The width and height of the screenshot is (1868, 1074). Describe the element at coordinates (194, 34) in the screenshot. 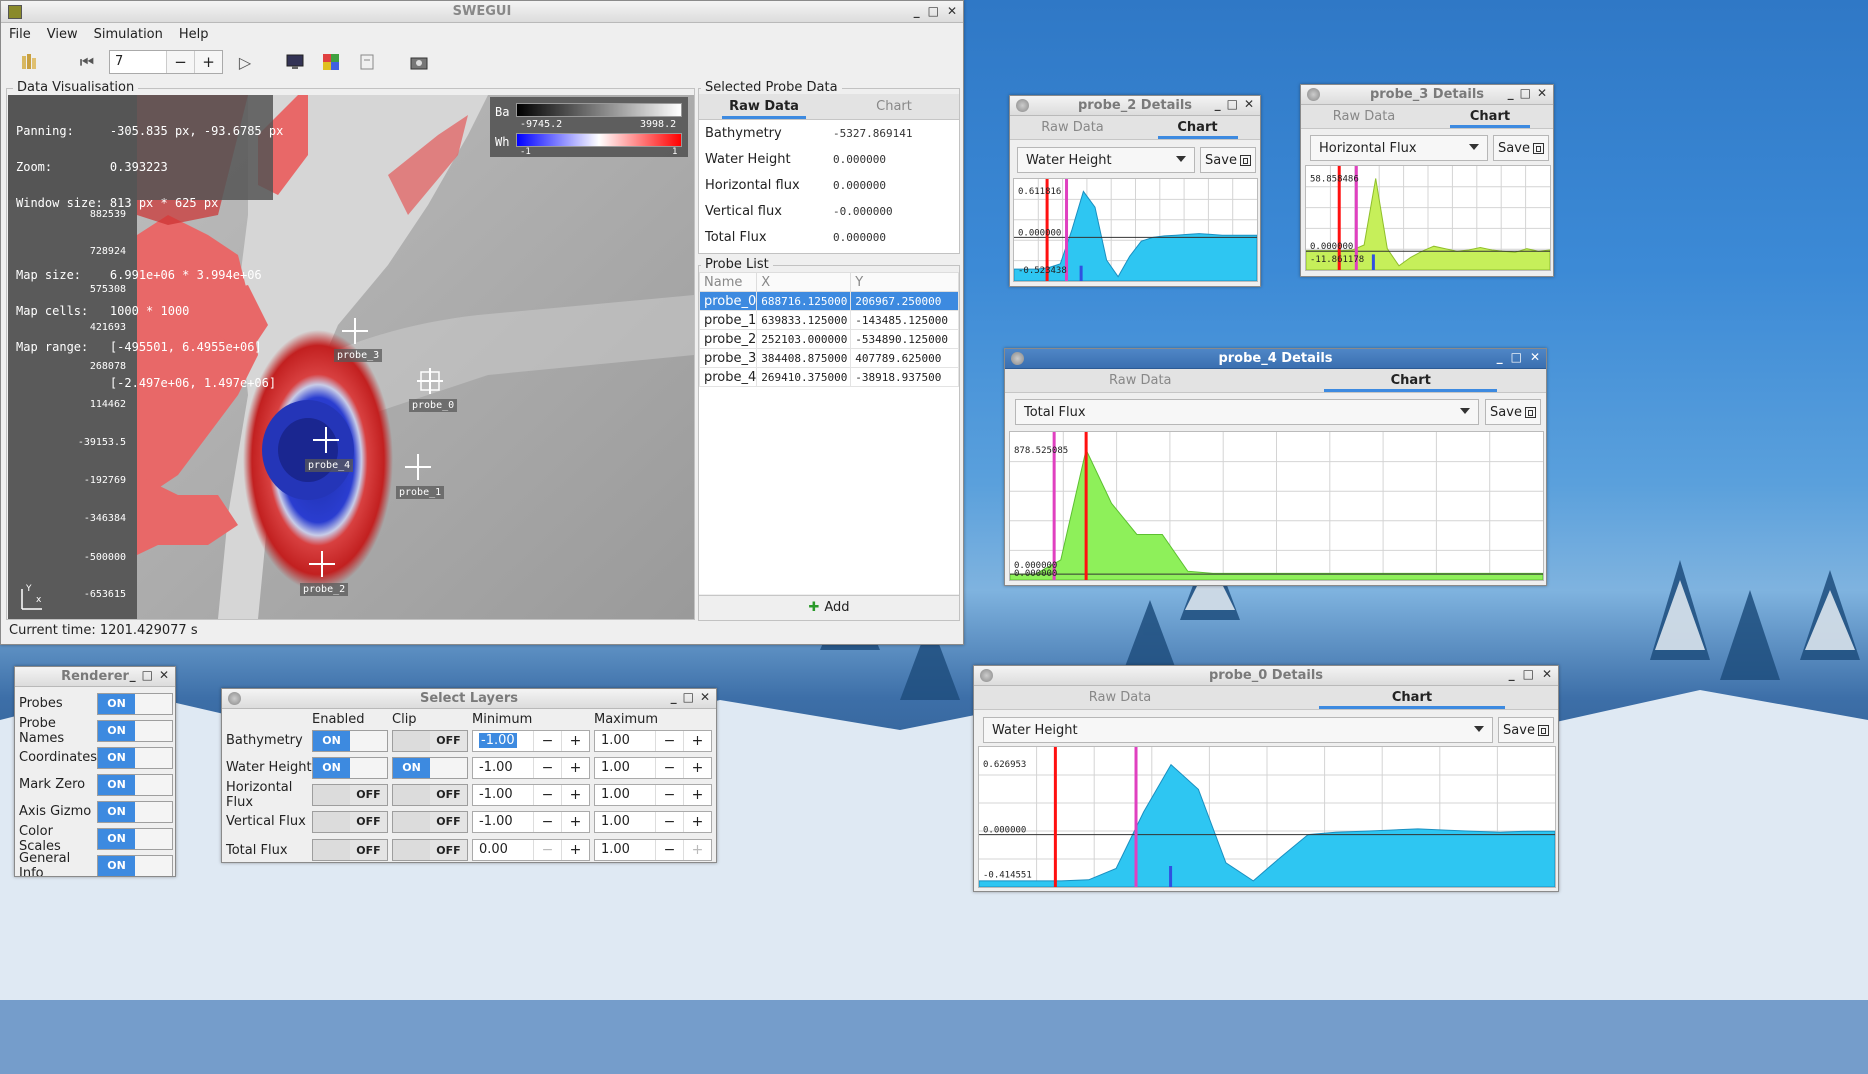

I see `menu-help: Help` at that location.